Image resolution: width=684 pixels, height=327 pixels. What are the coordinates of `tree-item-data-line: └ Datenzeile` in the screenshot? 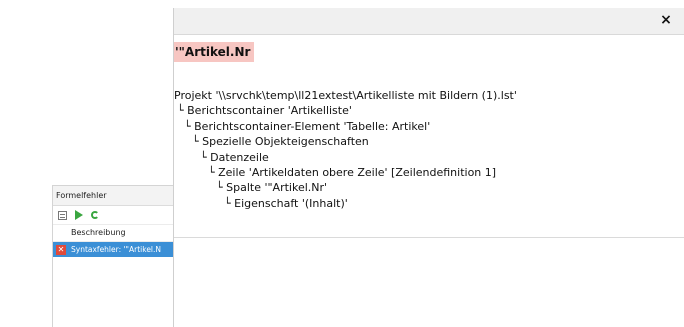 It's located at (345, 157).